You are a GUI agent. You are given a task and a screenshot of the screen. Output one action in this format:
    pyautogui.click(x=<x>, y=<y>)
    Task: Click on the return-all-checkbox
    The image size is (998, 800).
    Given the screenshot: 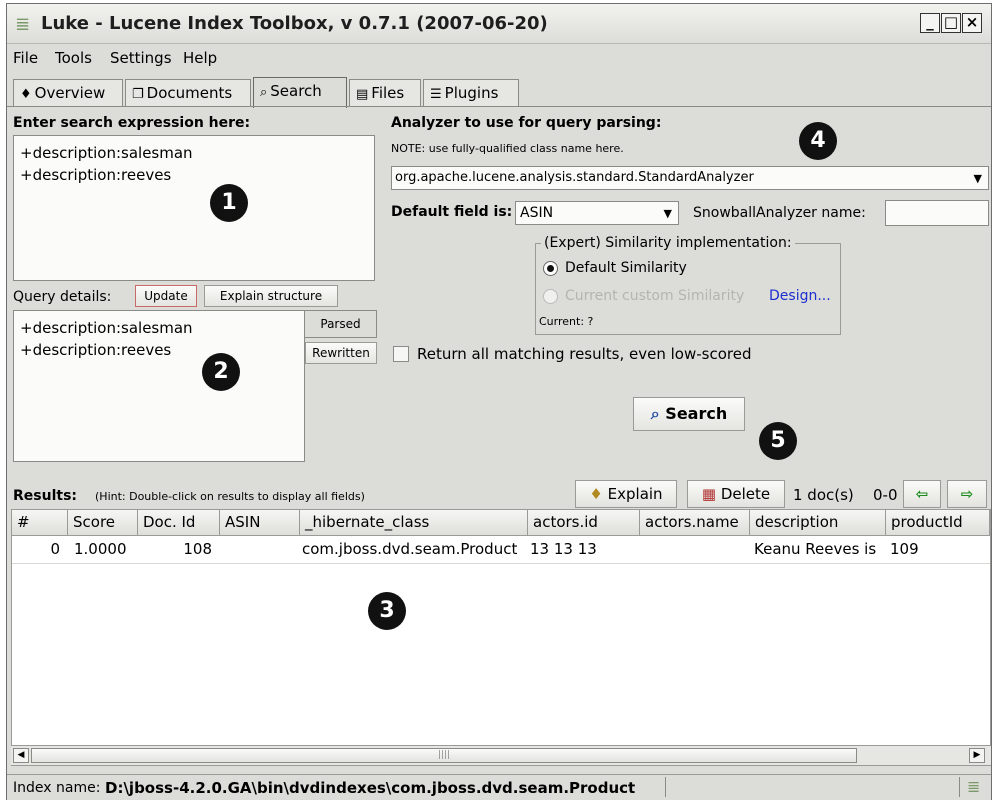 What is the action you would take?
    pyautogui.click(x=401, y=354)
    